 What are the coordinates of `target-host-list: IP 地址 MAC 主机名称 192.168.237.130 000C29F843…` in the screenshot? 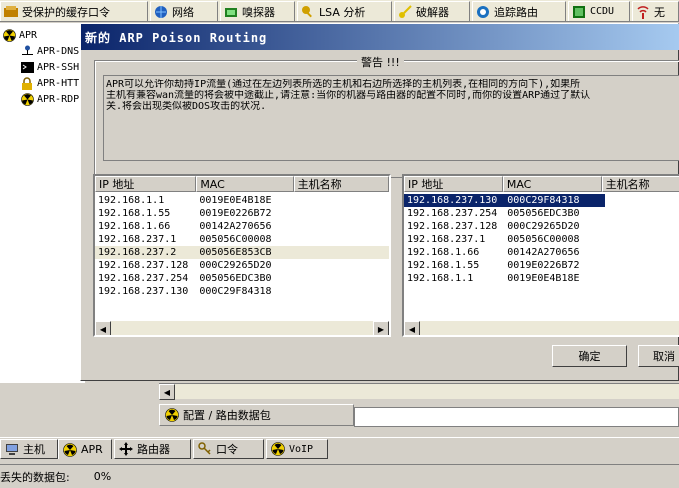 It's located at (540, 255).